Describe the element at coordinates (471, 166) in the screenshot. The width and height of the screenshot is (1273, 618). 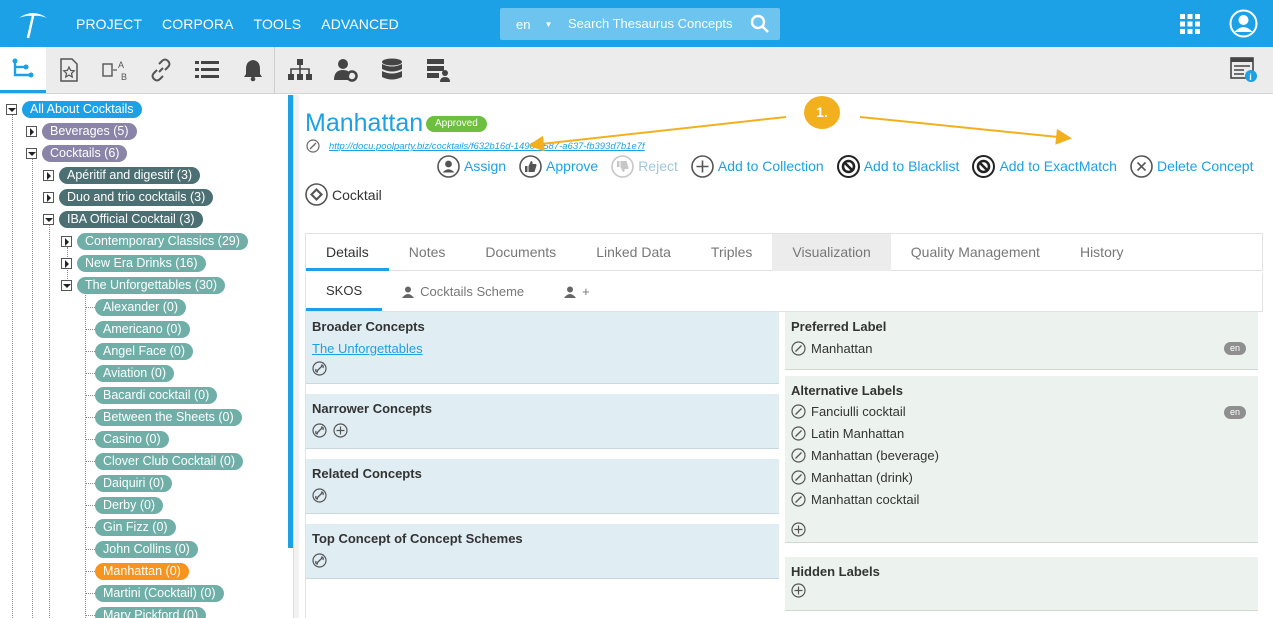
I see `assign-button: Assign` at that location.